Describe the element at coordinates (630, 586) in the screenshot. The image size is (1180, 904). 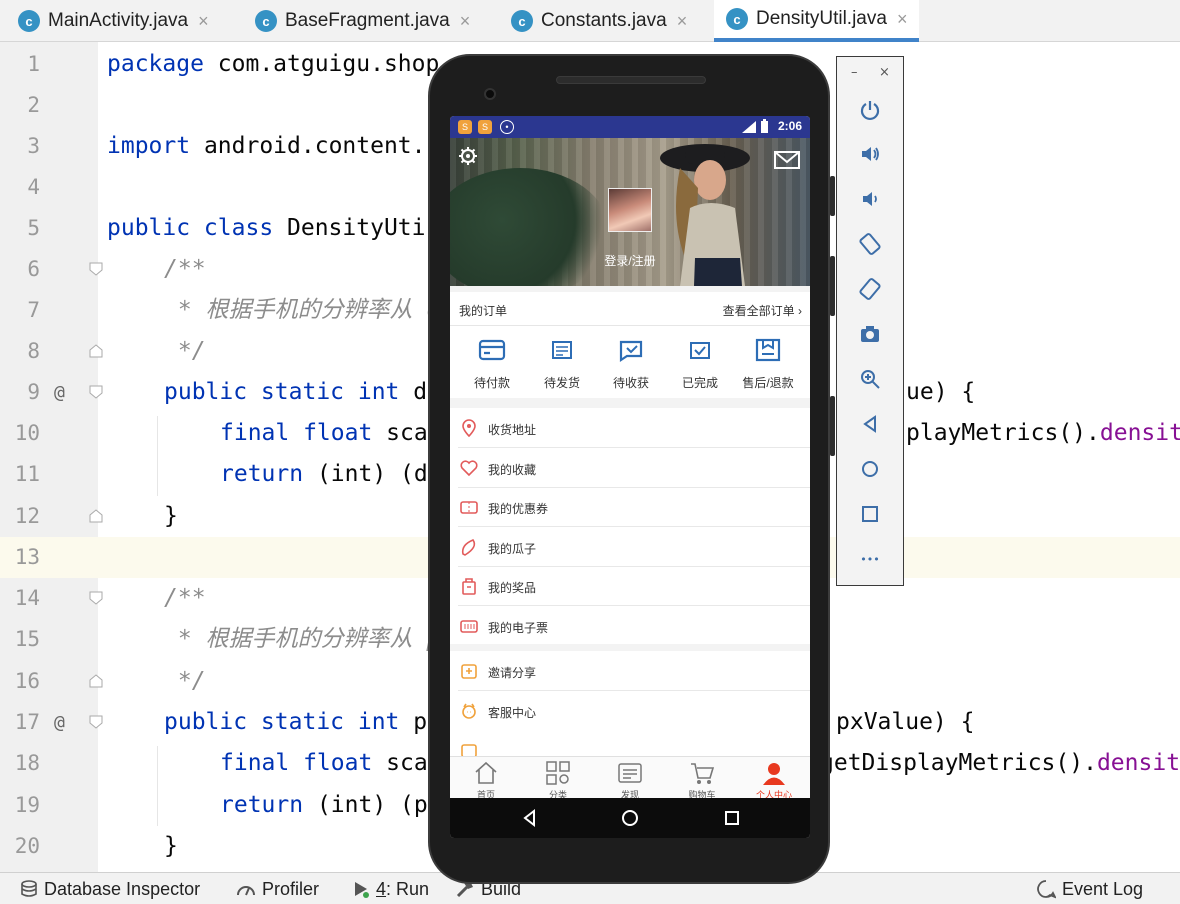
I see `menu-item-prizes: 我的奖品` at that location.